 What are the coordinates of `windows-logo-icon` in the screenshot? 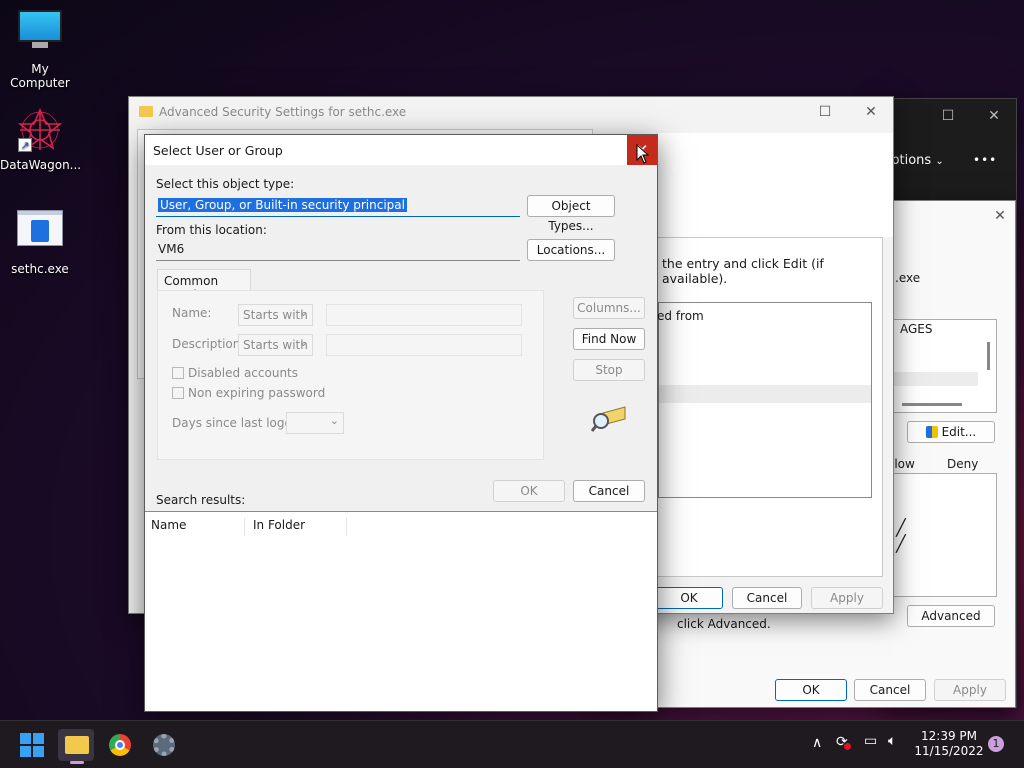 It's located at (32, 745).